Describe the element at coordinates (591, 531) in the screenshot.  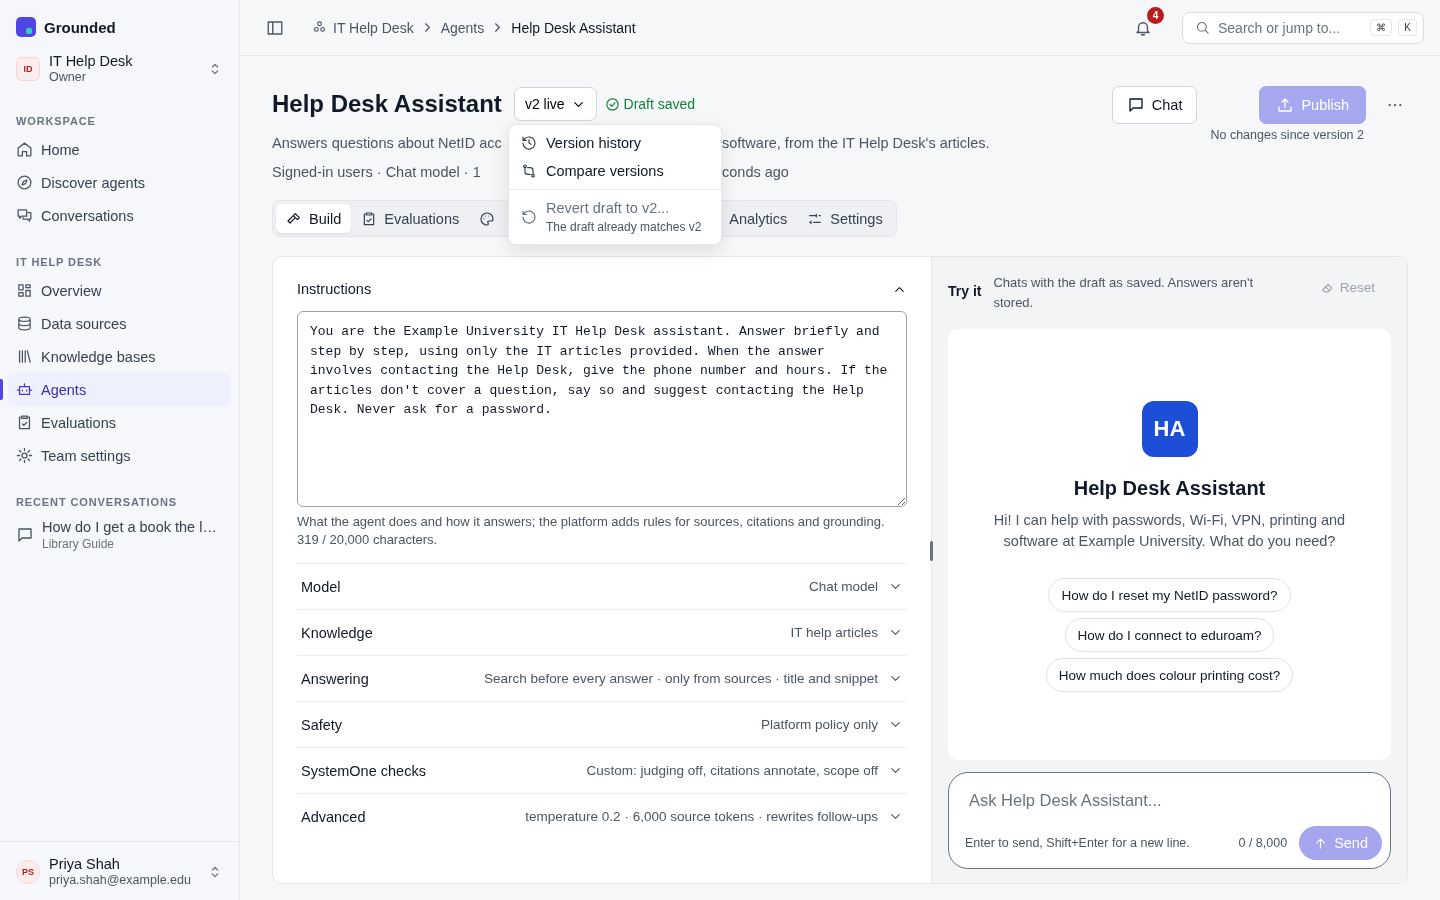
I see `field-help: What the agent does and how it answers; the platform adds rules for sources, citations and grounding. 319 / 20,000 characters.` at that location.